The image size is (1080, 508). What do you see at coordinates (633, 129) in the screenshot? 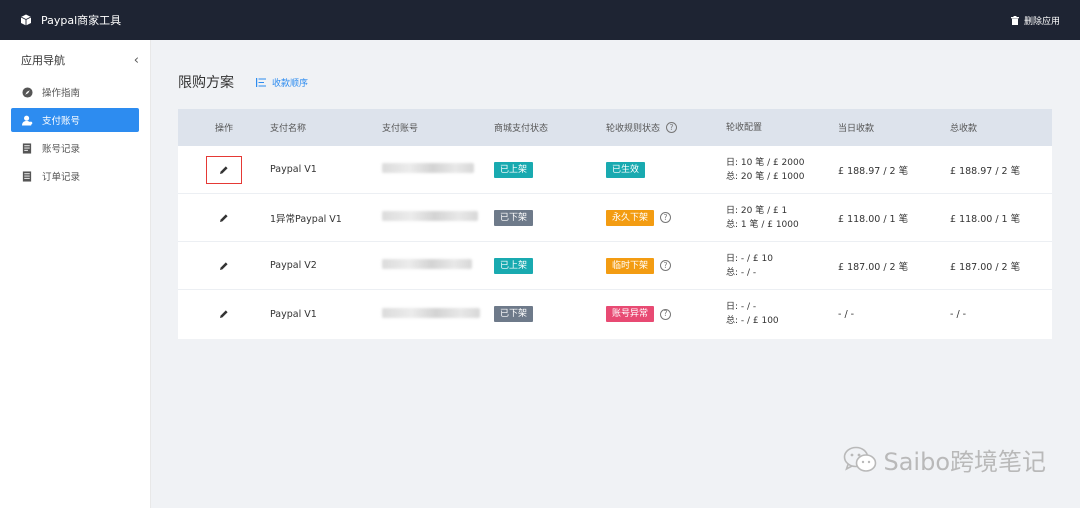
I see `column-header-rule-status-label: 轮收规则状态` at bounding box center [633, 129].